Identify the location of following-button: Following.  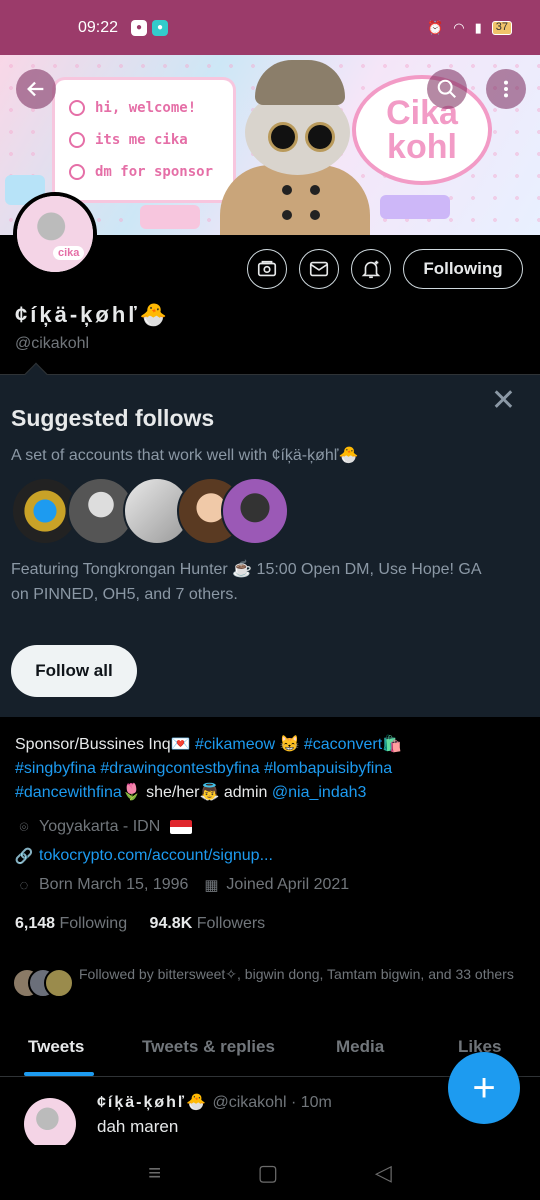
(463, 269).